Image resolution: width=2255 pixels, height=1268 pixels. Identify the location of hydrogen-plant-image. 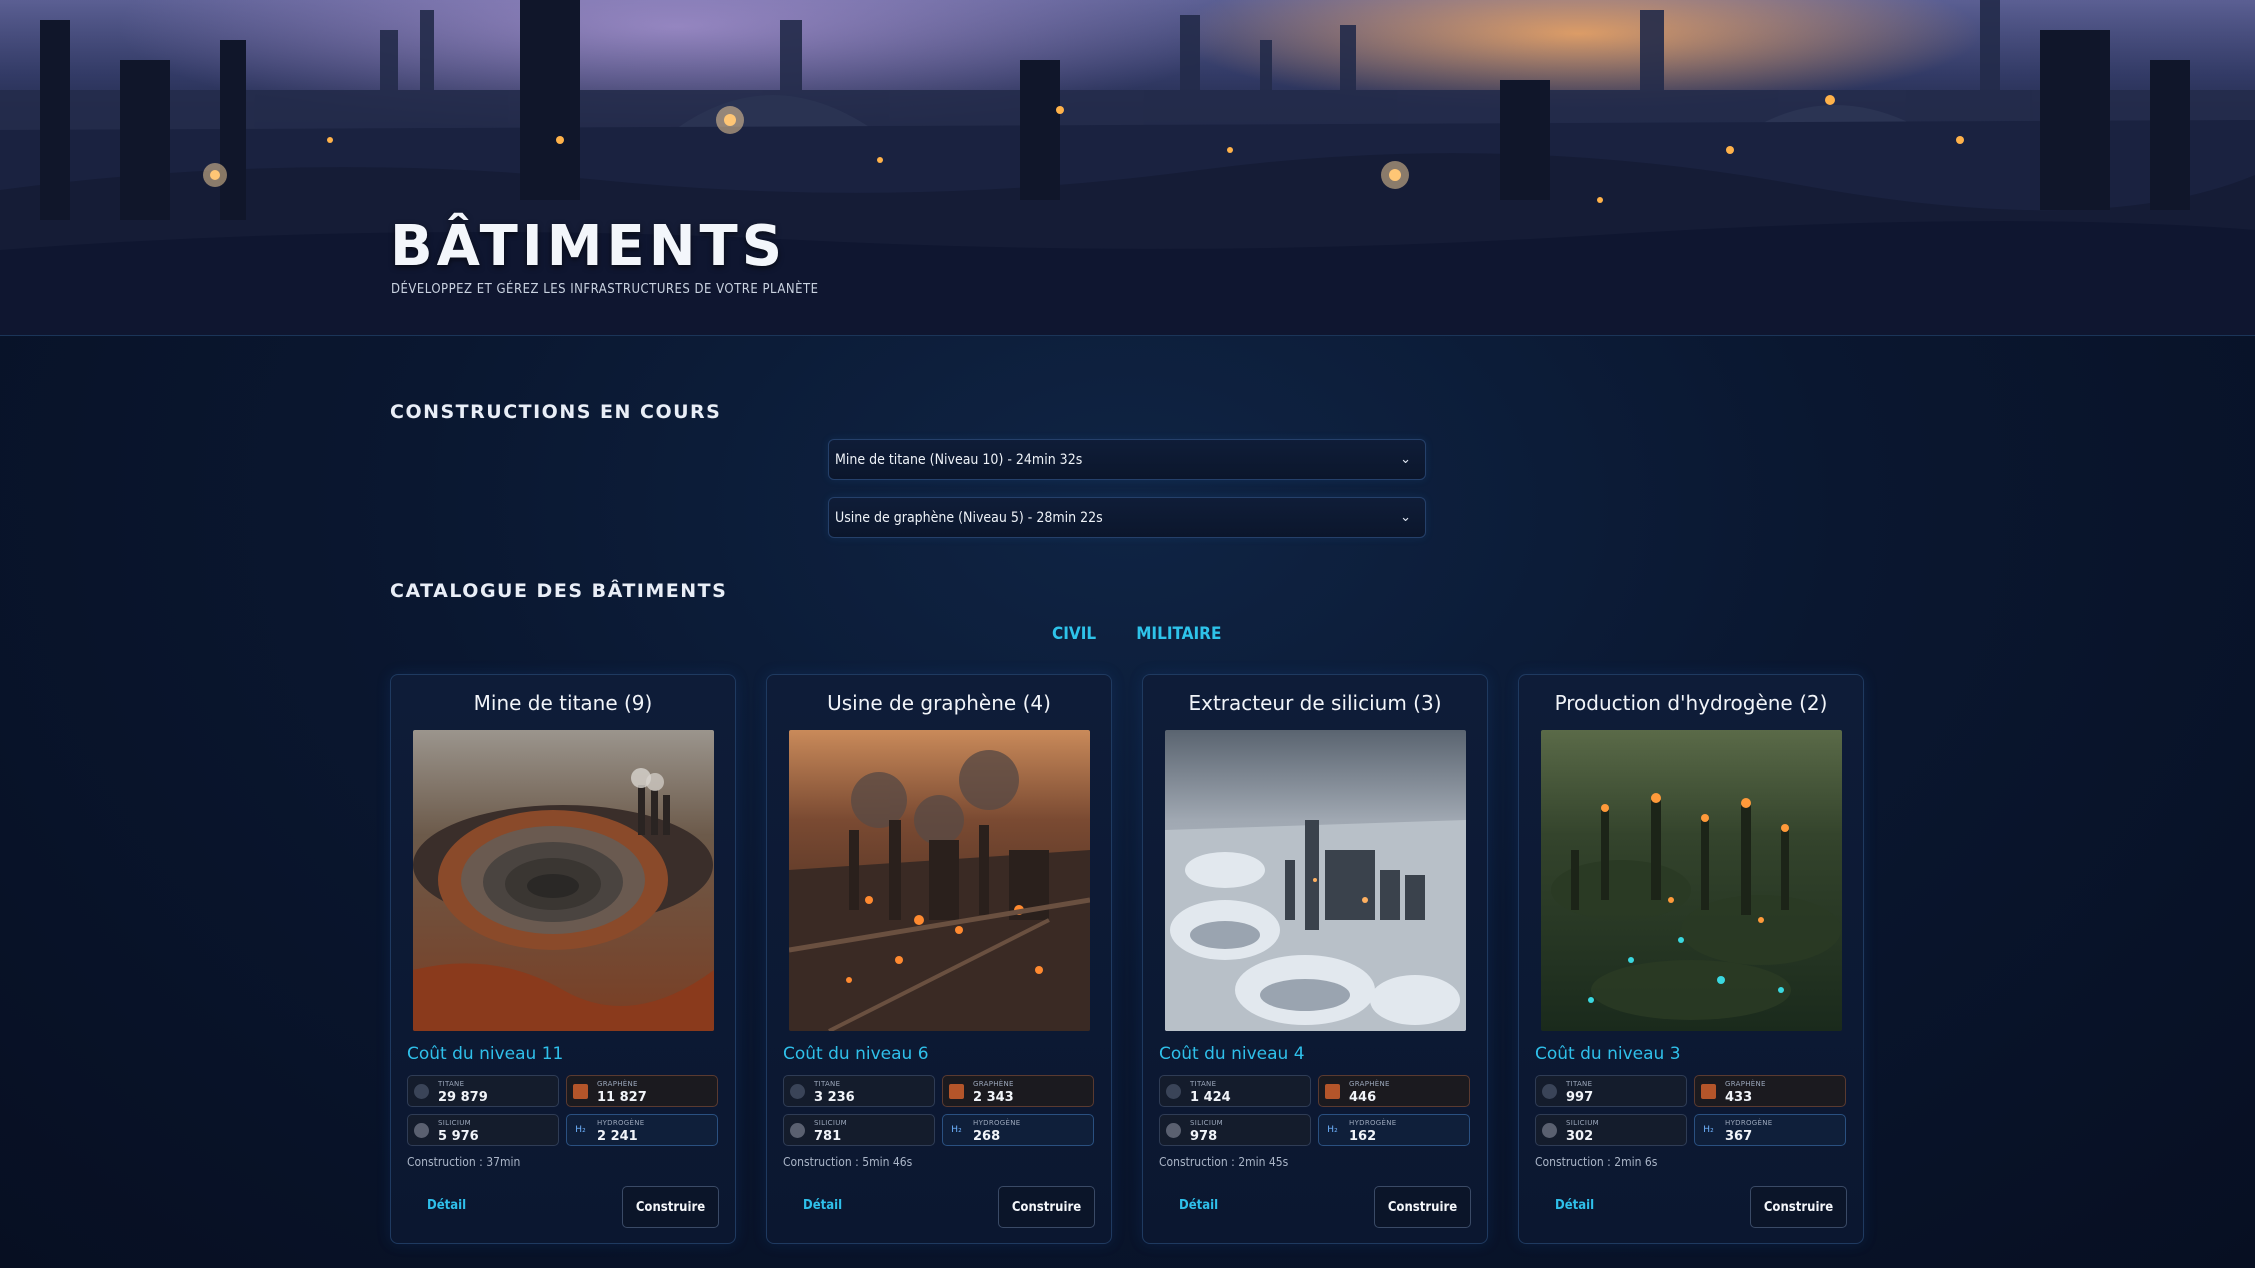
(1691, 880).